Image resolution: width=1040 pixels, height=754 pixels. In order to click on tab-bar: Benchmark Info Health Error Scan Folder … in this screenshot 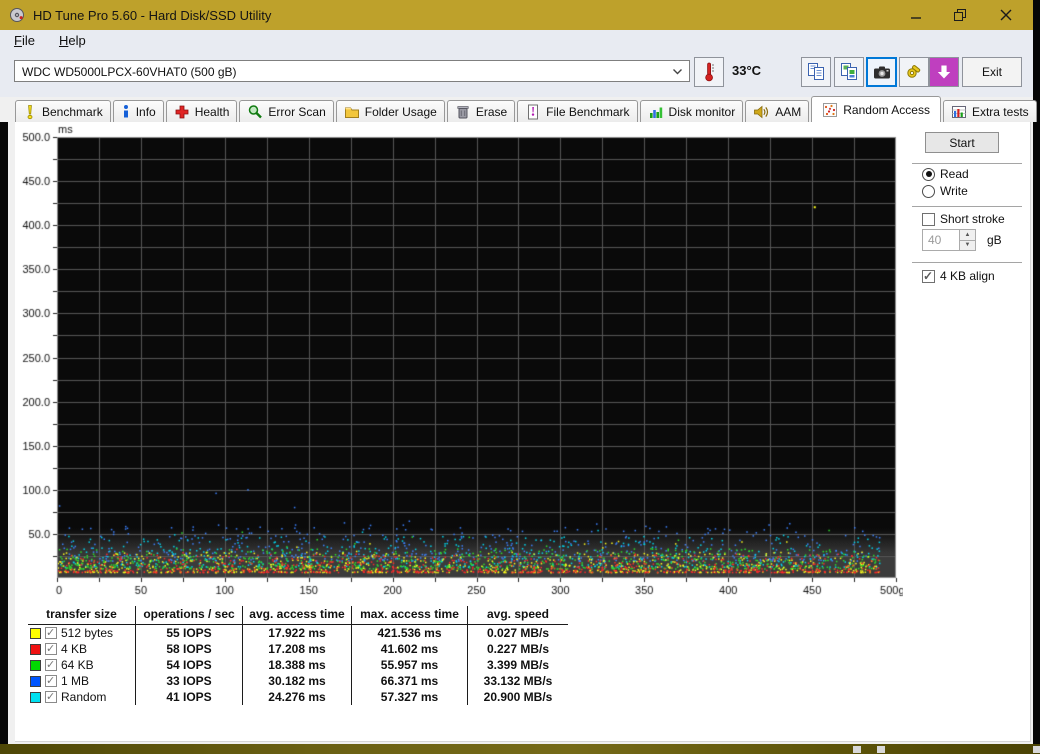, I will do `click(518, 109)`.